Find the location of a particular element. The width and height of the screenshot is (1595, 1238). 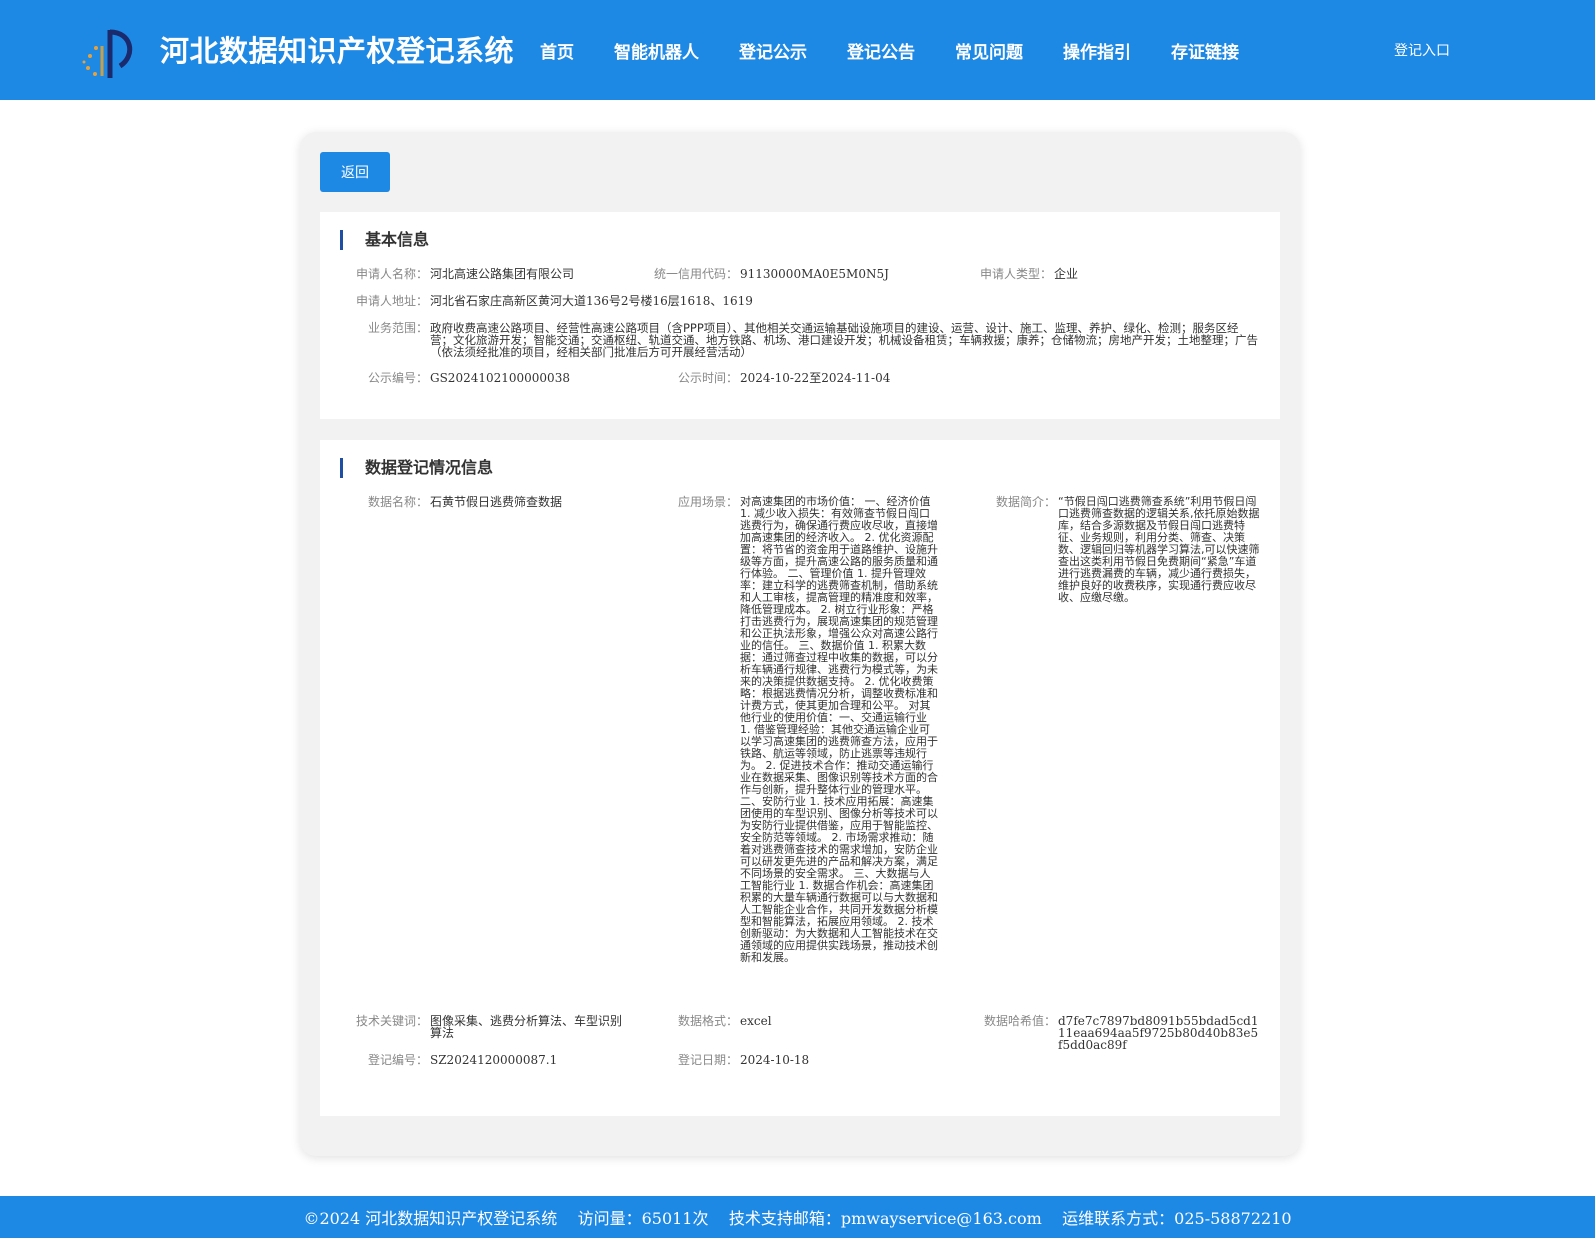

field-label: 数据名称： is located at coordinates (397, 502).